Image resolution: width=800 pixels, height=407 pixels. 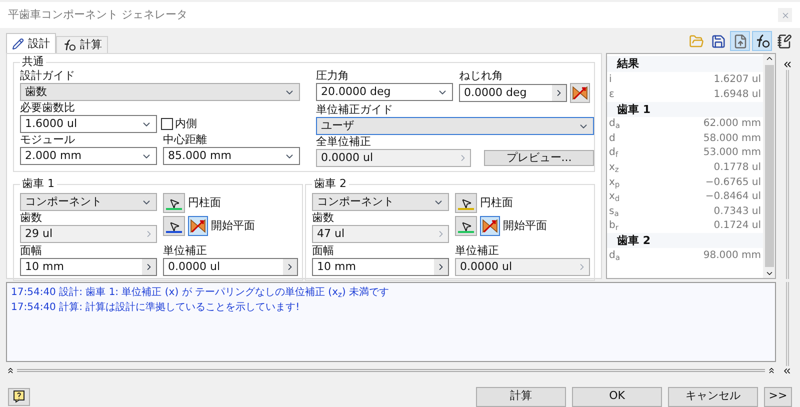 I want to click on result-value: 98.000 mm, so click(x=732, y=256).